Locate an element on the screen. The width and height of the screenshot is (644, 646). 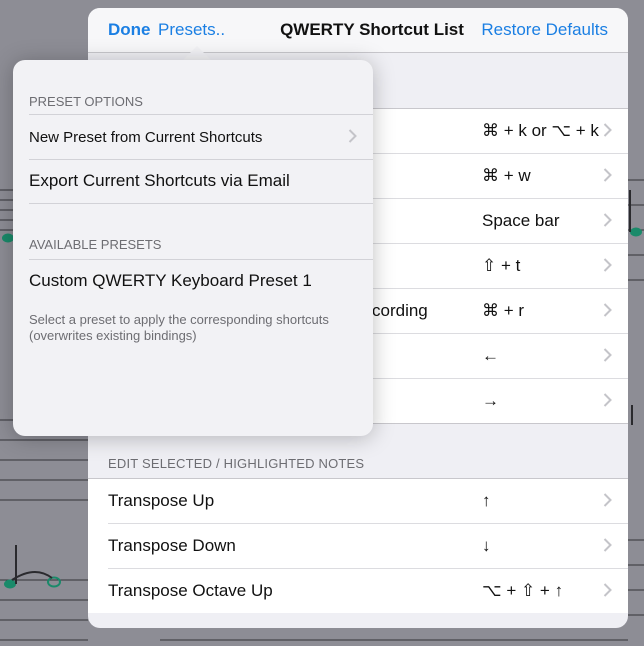
shortcut-keys: ⌘ + k or ⌥ + k is located at coordinates (540, 130).